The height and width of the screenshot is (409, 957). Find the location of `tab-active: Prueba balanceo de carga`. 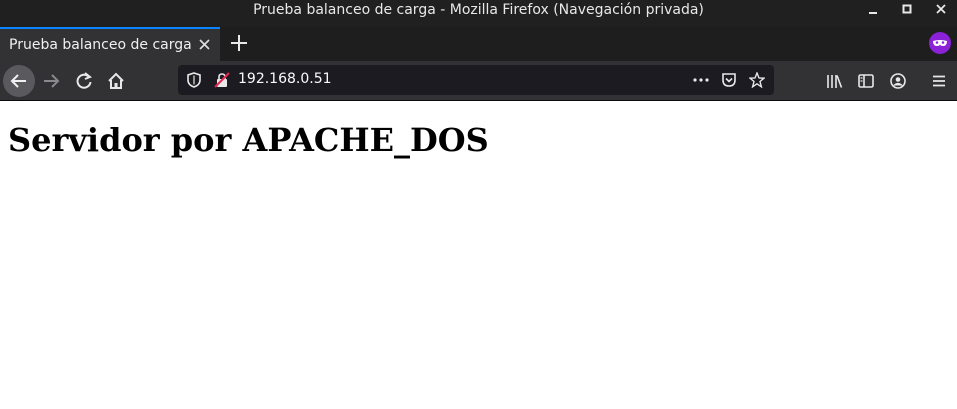

tab-active: Prueba balanceo de carga is located at coordinates (110, 44).